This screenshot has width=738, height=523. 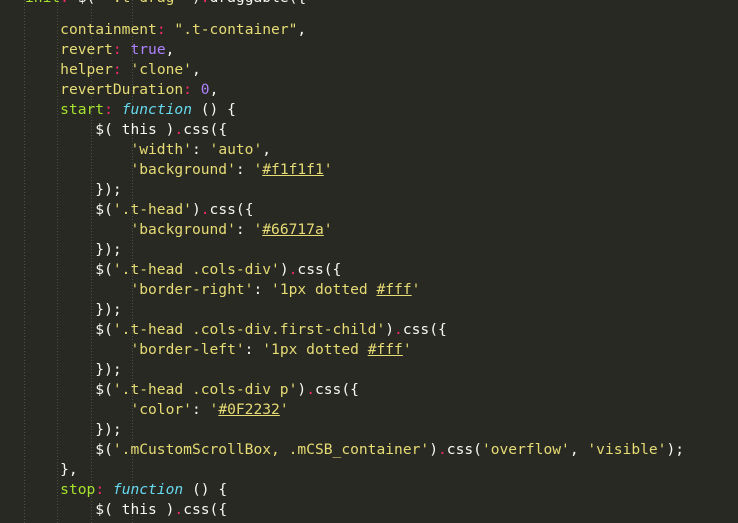 What do you see at coordinates (342, 350) in the screenshot?
I see `code-line: 'border-left': '1px dotted #fff'` at bounding box center [342, 350].